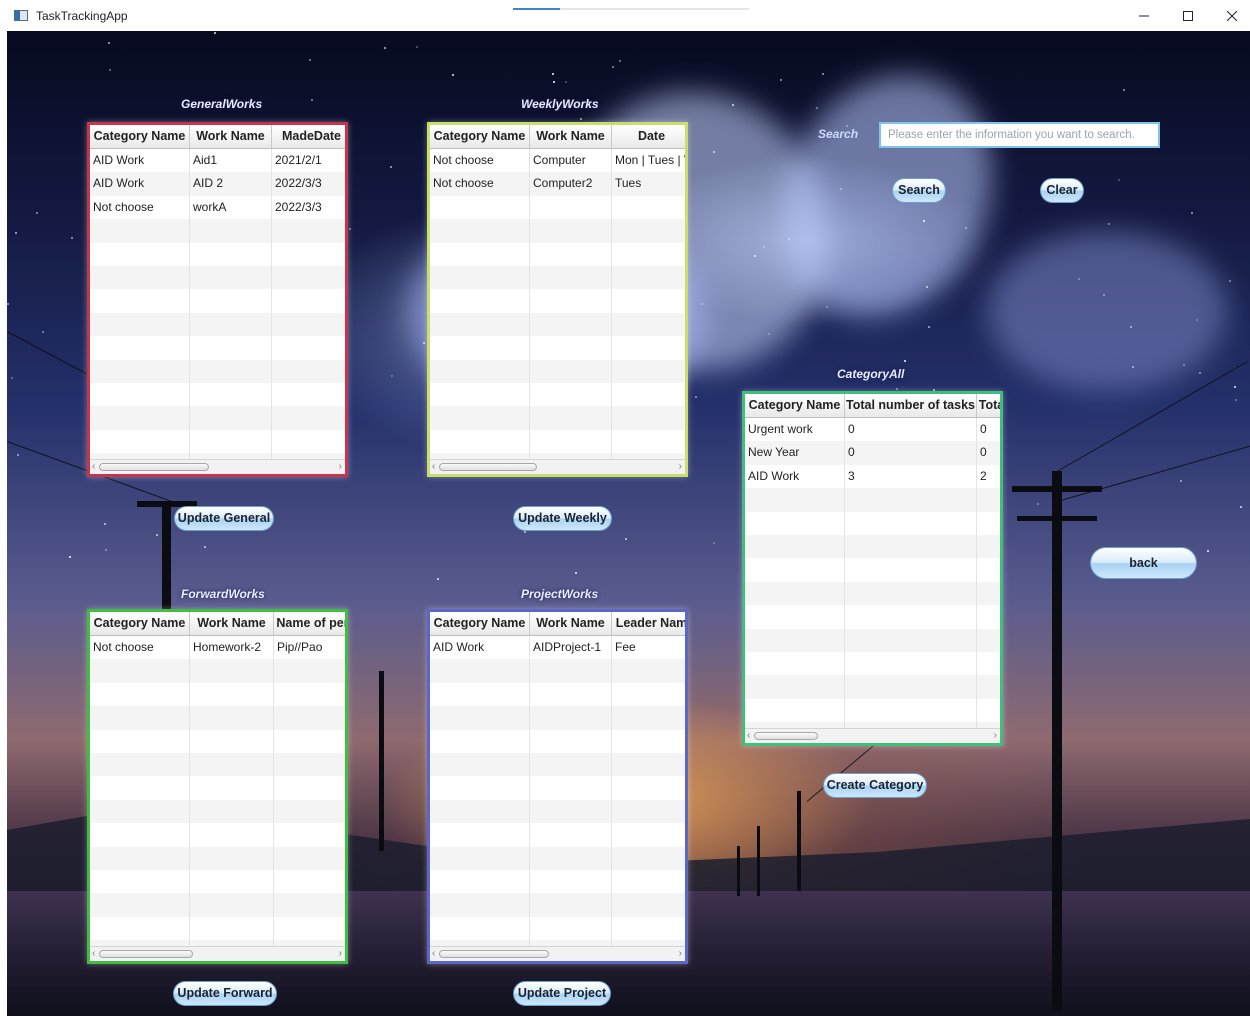 Image resolution: width=1250 pixels, height=1016 pixels. Describe the element at coordinates (308, 136) in the screenshot. I see `column-header: MadeDate` at that location.